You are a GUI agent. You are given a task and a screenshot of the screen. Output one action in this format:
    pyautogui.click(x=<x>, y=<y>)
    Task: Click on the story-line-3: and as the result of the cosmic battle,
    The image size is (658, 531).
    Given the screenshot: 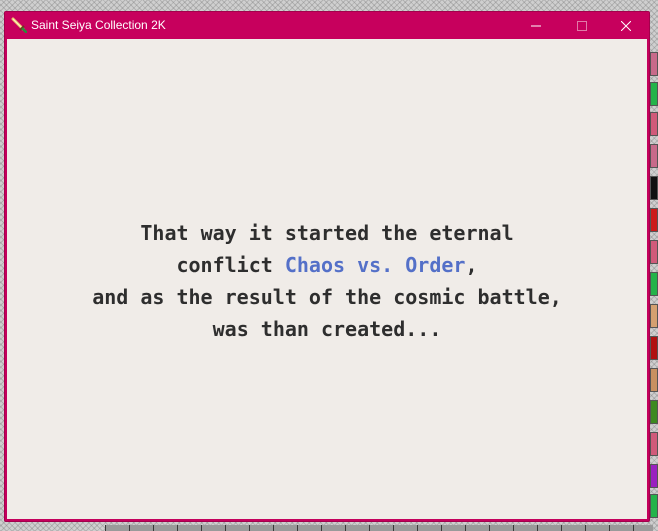 What is the action you would take?
    pyautogui.click(x=327, y=297)
    